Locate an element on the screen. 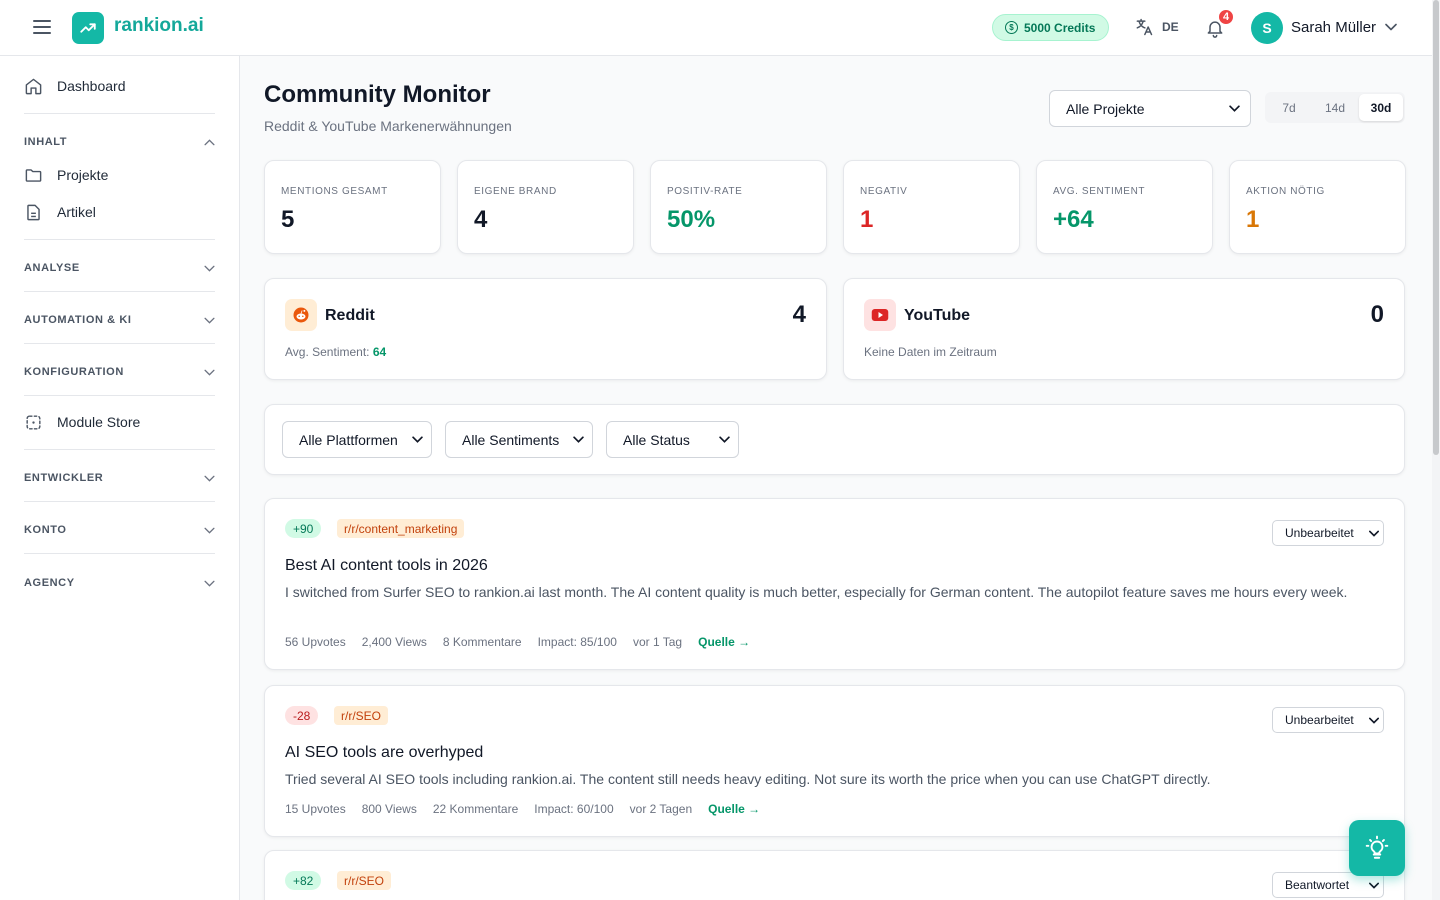 The image size is (1440, 900). project-select: Alle Projekte is located at coordinates (1150, 108).